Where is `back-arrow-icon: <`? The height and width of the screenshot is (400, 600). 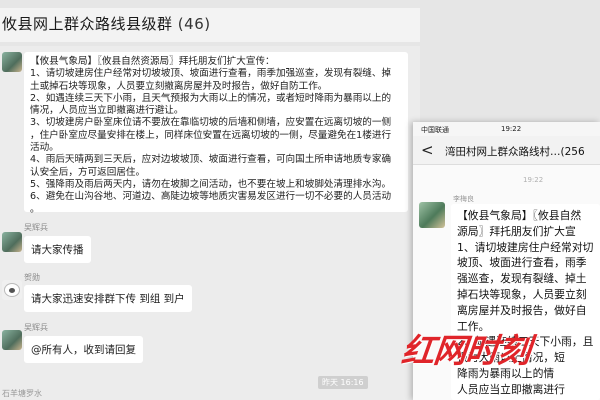
back-arrow-icon: < is located at coordinates (427, 150).